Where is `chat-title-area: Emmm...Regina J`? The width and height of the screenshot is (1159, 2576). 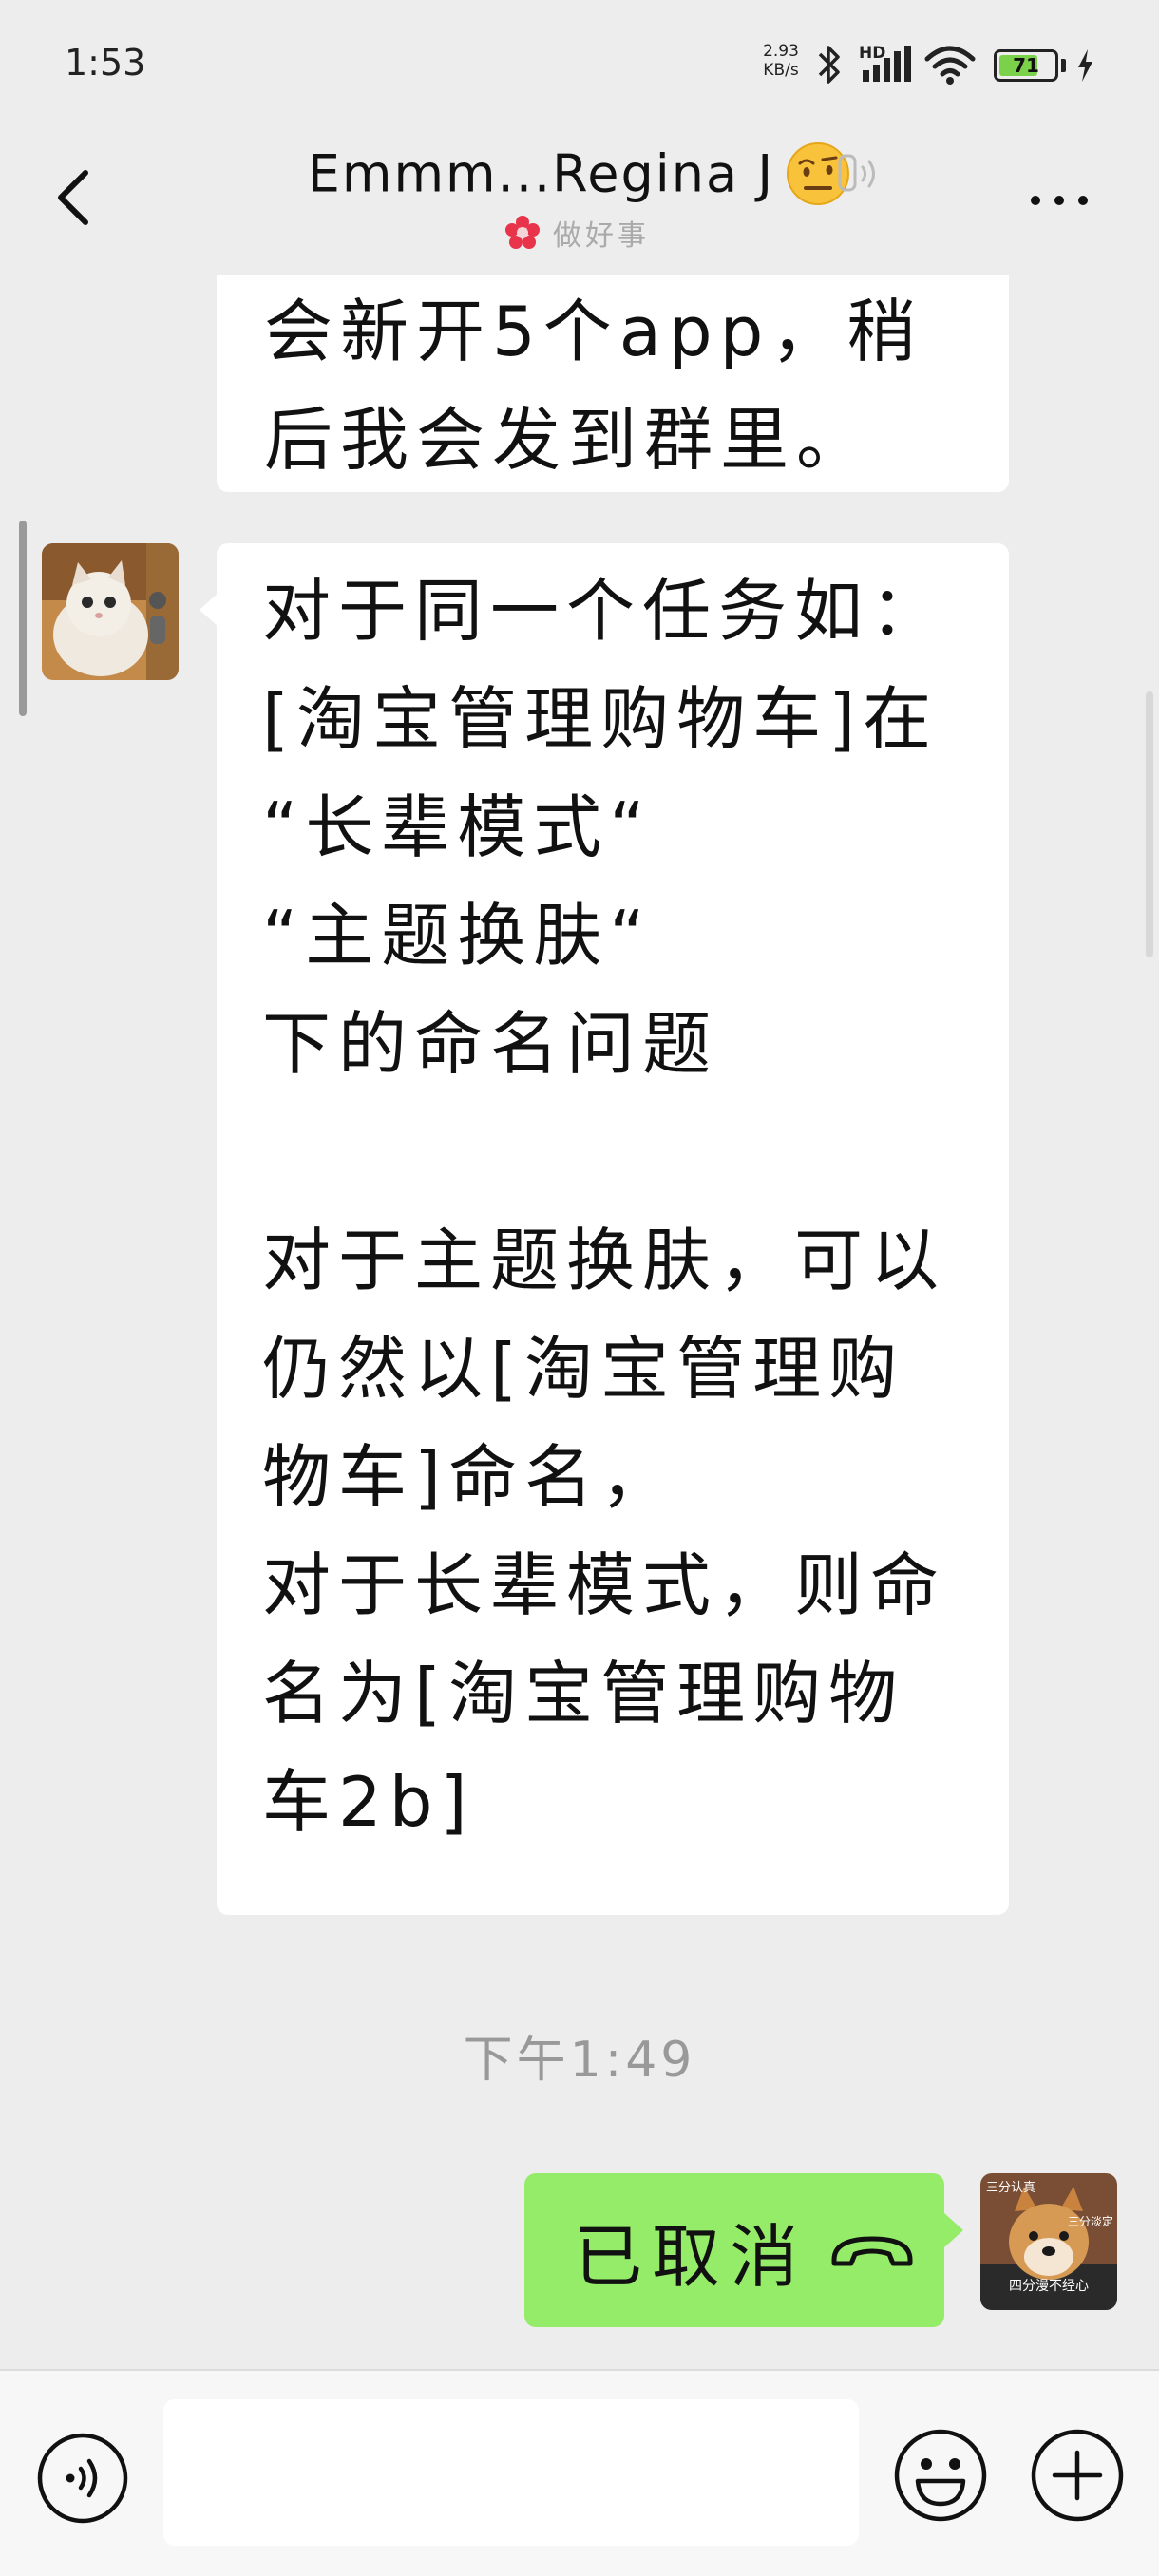
chat-title-area: Emmm...Regina J is located at coordinates (580, 174).